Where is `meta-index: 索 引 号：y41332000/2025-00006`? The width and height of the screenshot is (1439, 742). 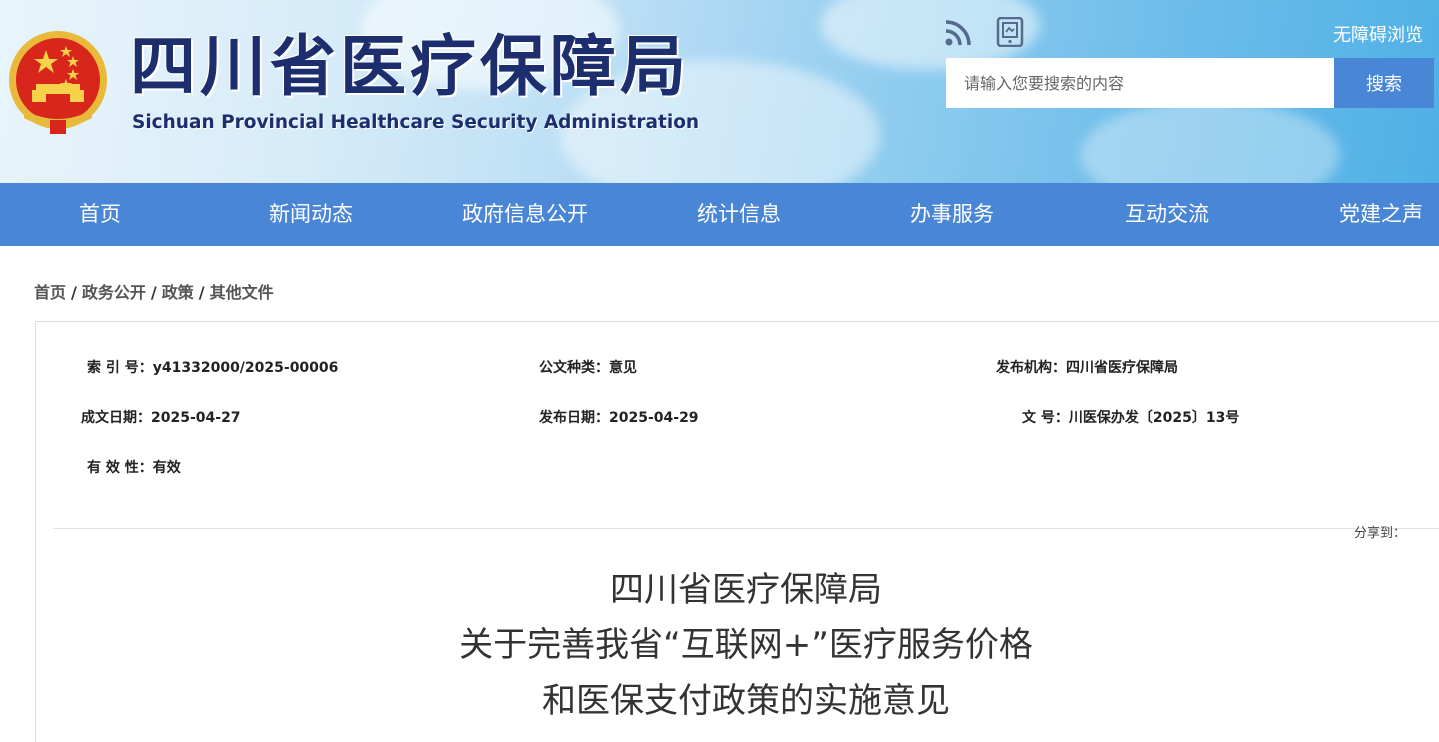
meta-index: 索 引 号：y41332000/2025-00006 is located at coordinates (212, 367).